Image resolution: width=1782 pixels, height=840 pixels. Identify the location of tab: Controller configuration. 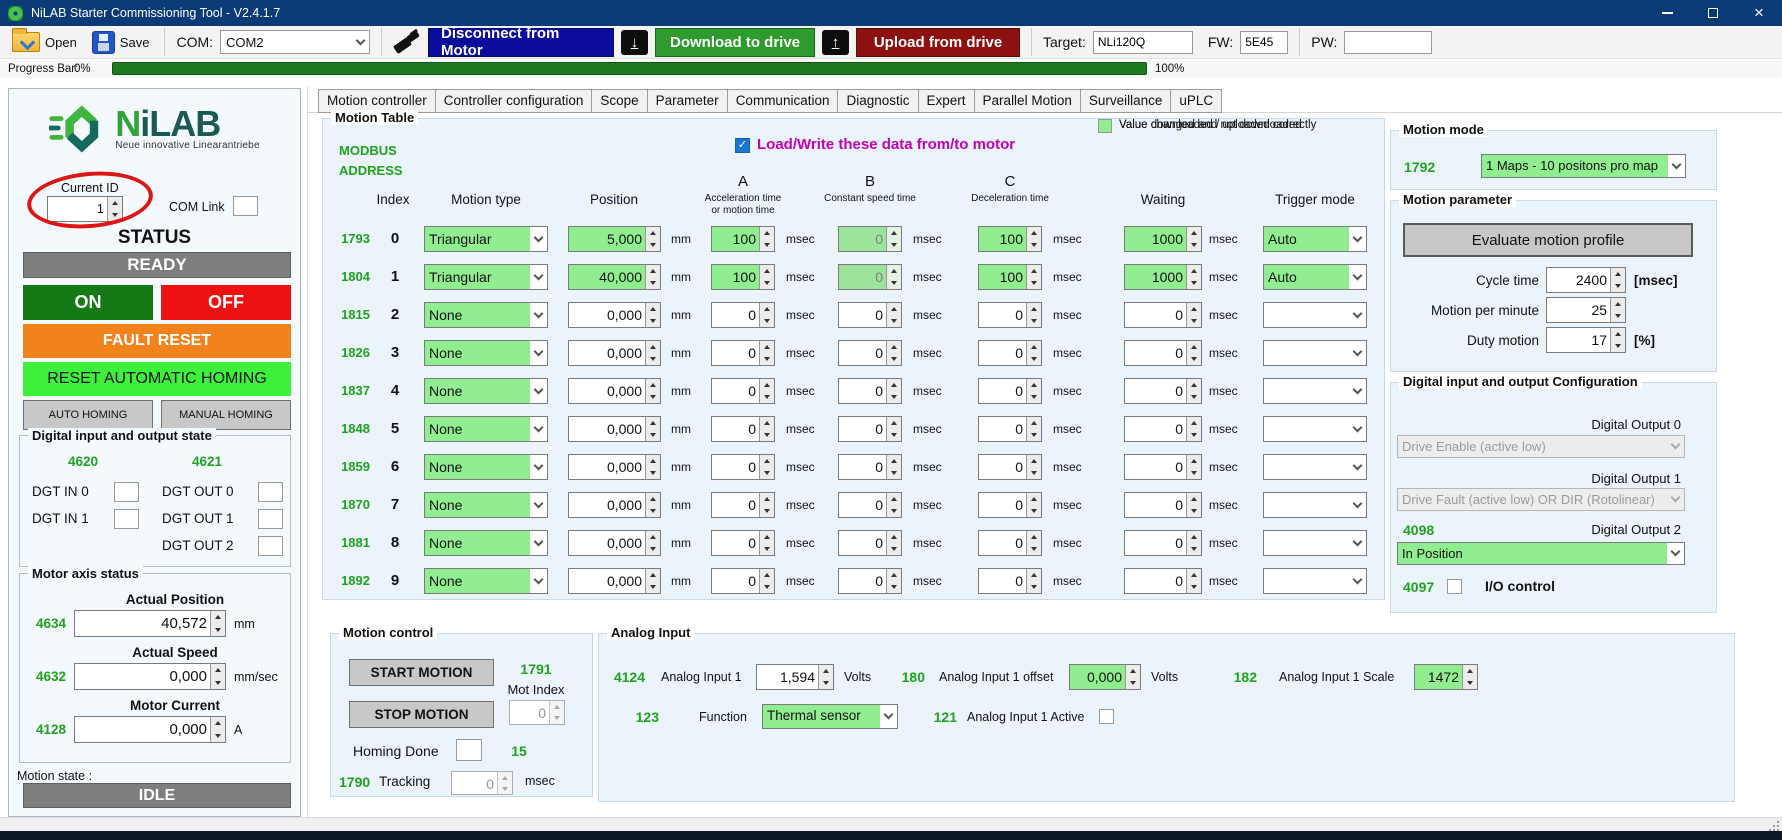
(513, 101).